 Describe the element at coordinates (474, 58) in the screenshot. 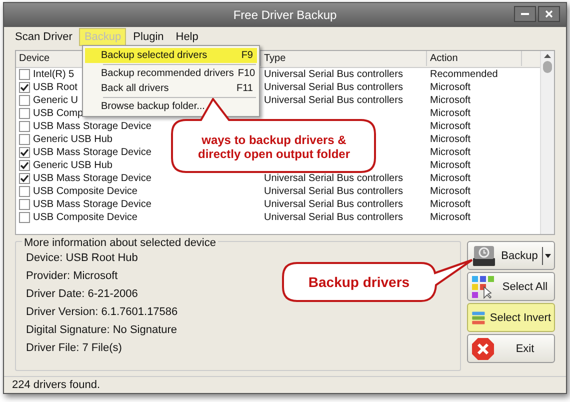

I see `column-header: Action` at that location.